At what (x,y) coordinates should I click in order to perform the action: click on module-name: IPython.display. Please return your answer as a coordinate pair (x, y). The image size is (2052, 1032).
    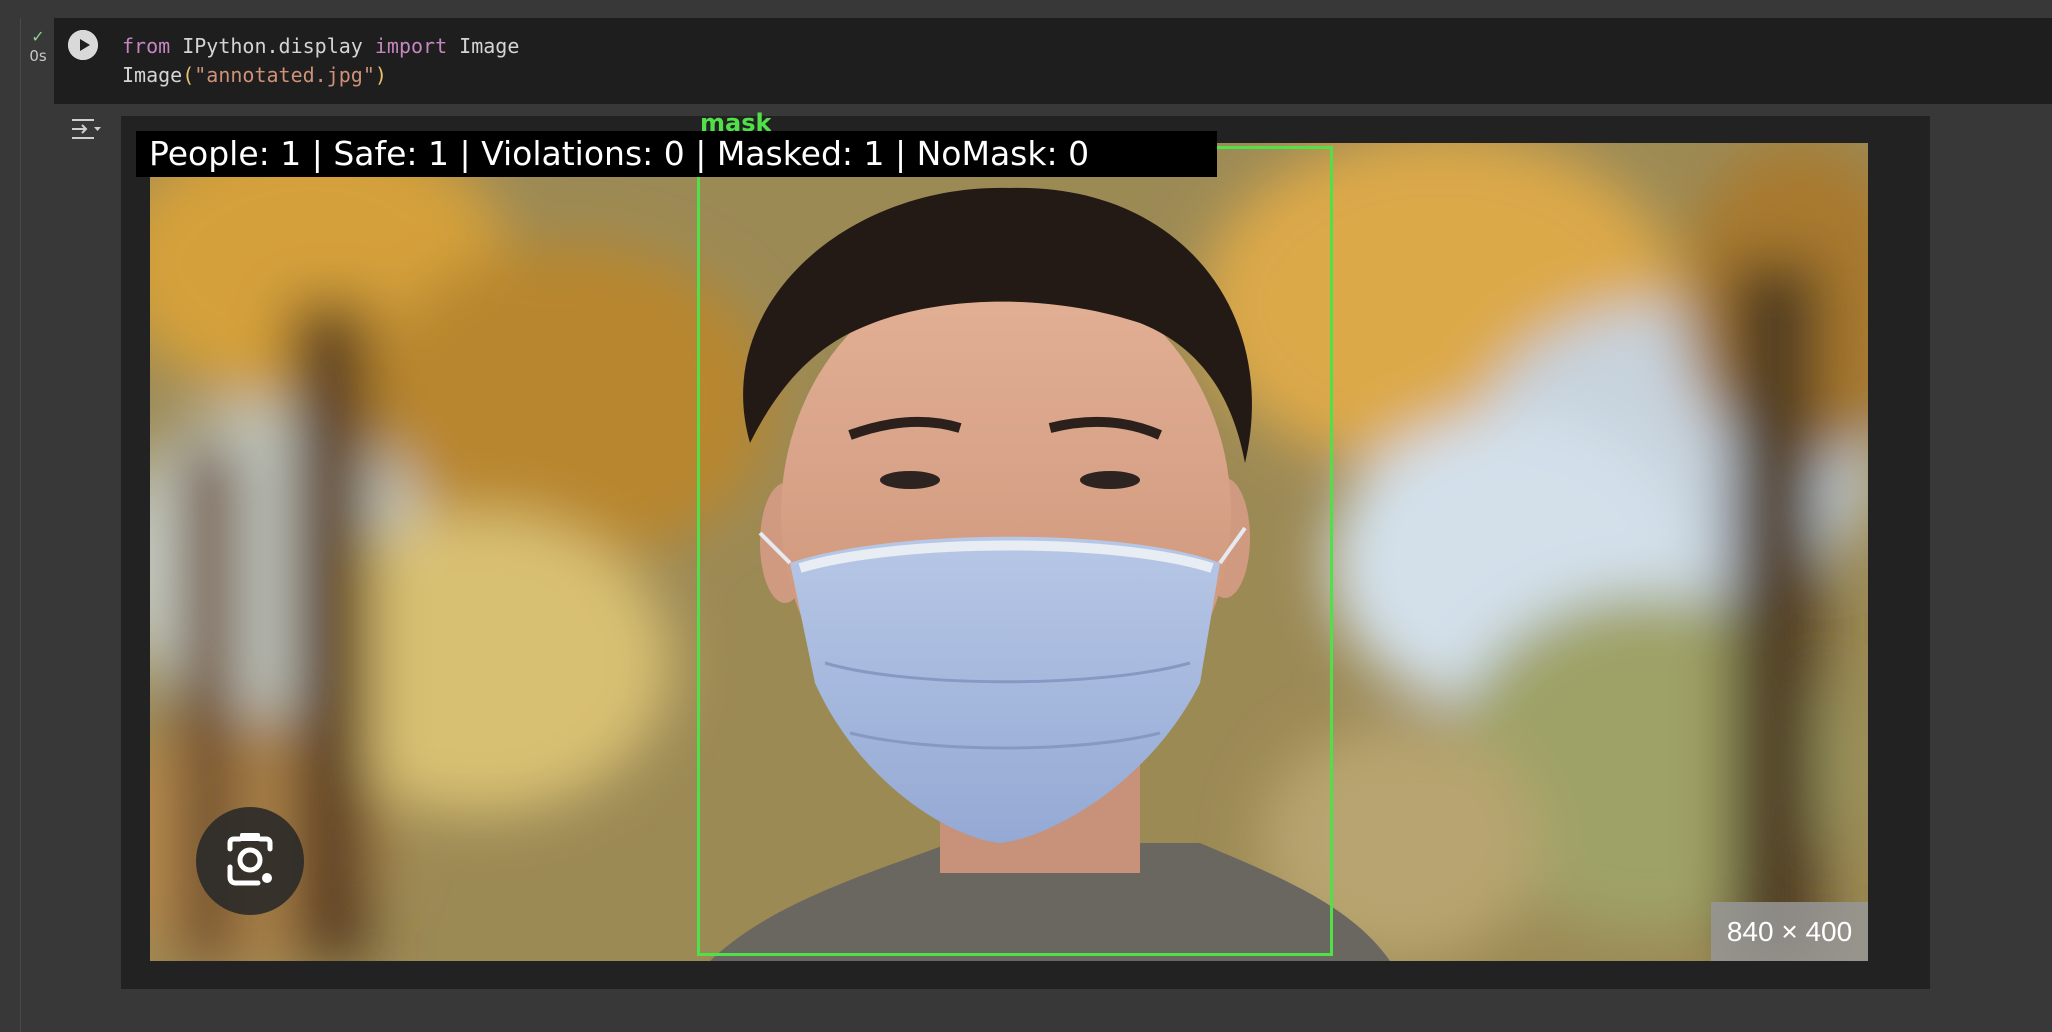
    Looking at the image, I should click on (272, 46).